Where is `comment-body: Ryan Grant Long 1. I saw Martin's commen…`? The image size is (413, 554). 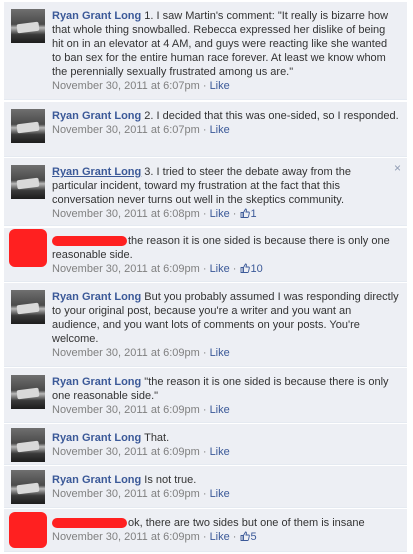
comment-body: Ryan Grant Long 1. I saw Martin's commen… is located at coordinates (225, 51).